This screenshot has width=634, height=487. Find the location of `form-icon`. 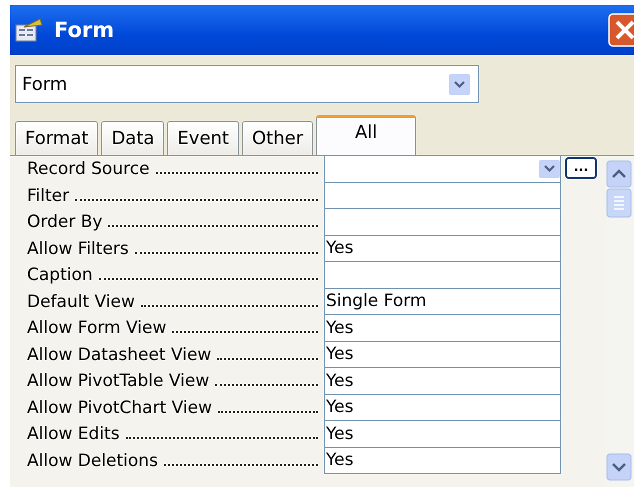

form-icon is located at coordinates (29, 30).